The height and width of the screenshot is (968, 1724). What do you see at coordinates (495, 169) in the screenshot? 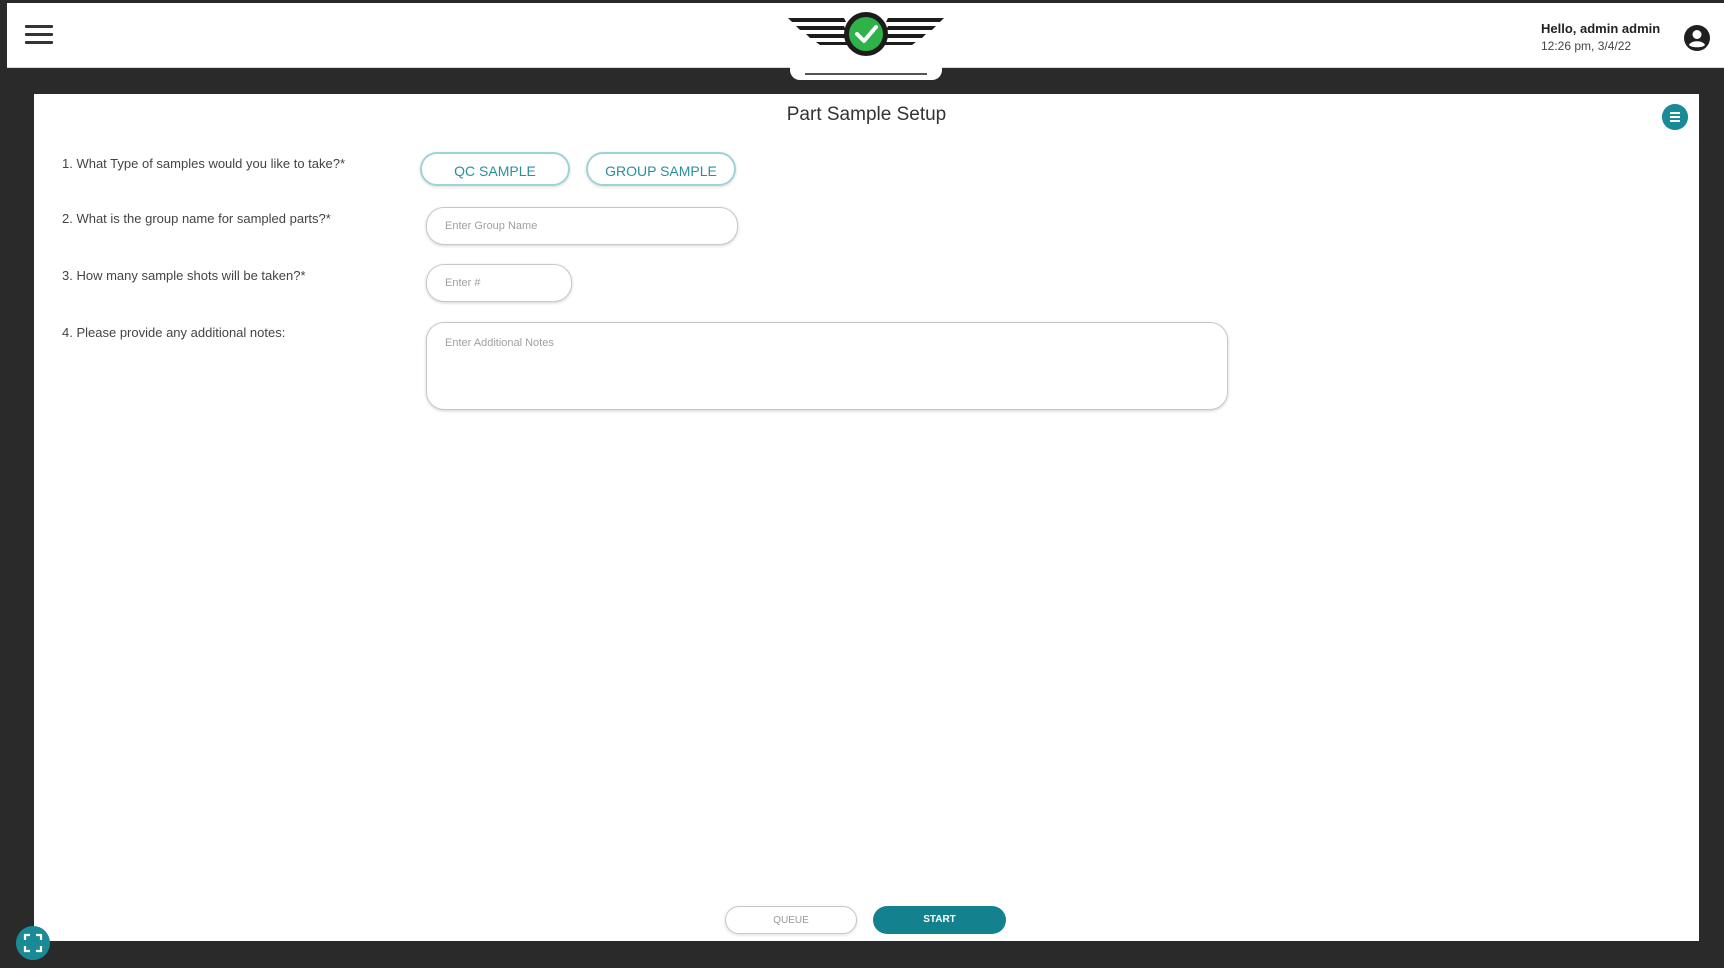
I see `qc-sample-button: QC SAMPLE` at bounding box center [495, 169].